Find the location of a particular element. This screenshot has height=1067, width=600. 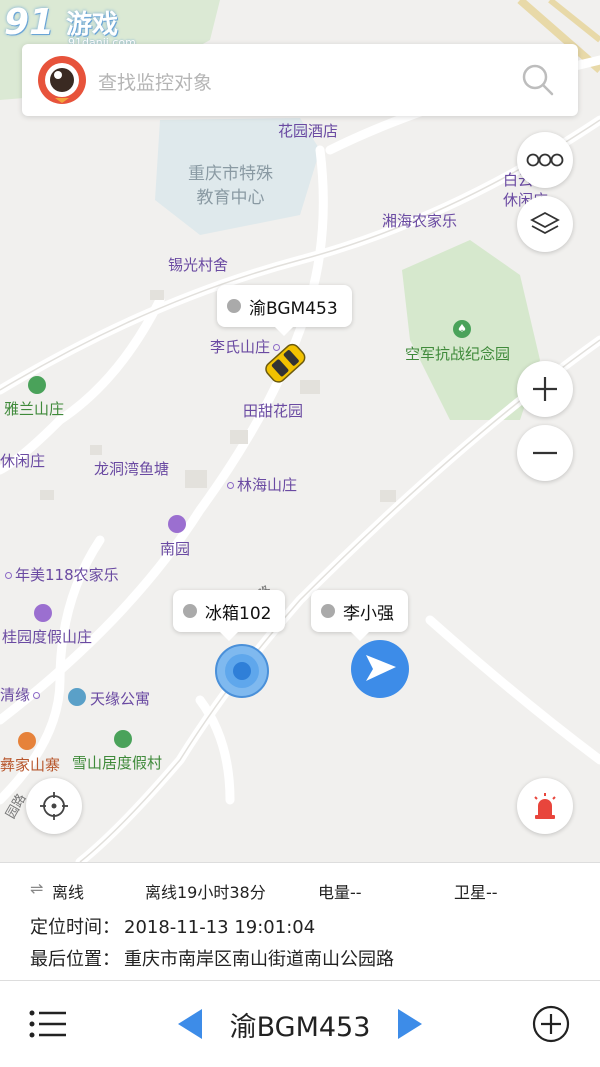

poi-nianmei-label: 年美118农家乐 is located at coordinates (67, 575).